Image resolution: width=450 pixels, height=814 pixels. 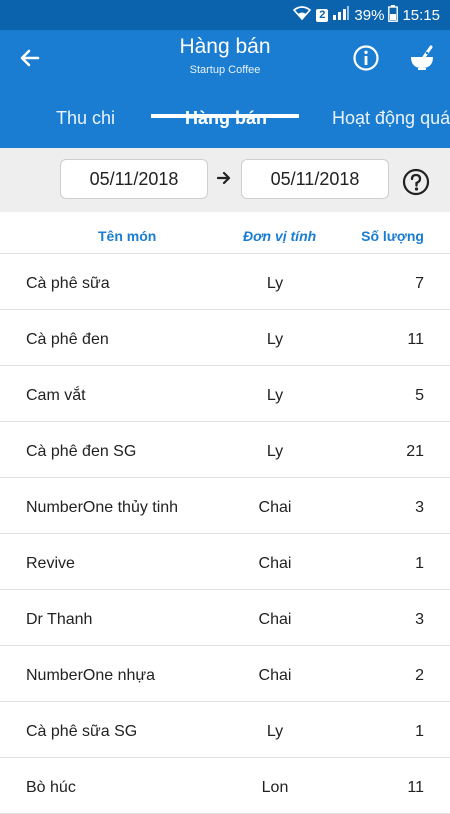 I want to click on active-tab-indicator, so click(x=225, y=116).